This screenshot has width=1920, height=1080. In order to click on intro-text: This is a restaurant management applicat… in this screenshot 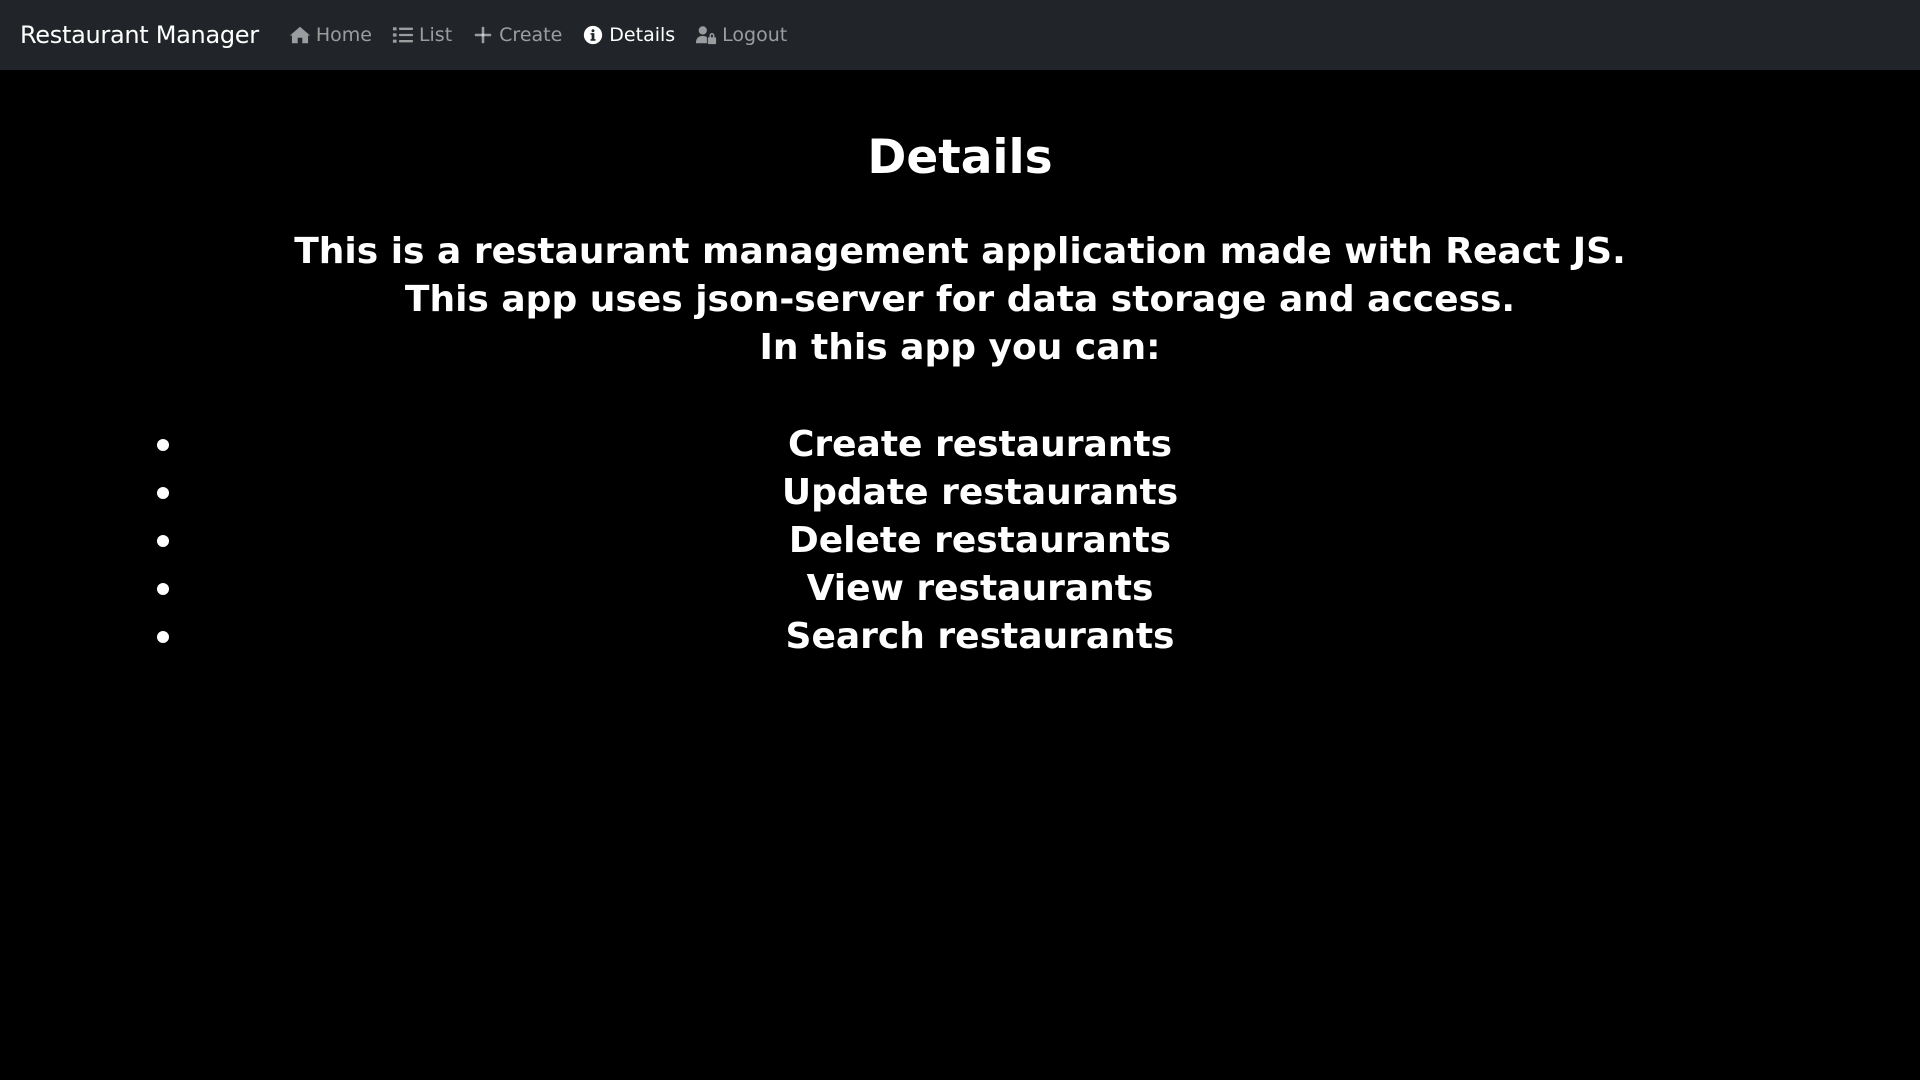, I will do `click(960, 300)`.